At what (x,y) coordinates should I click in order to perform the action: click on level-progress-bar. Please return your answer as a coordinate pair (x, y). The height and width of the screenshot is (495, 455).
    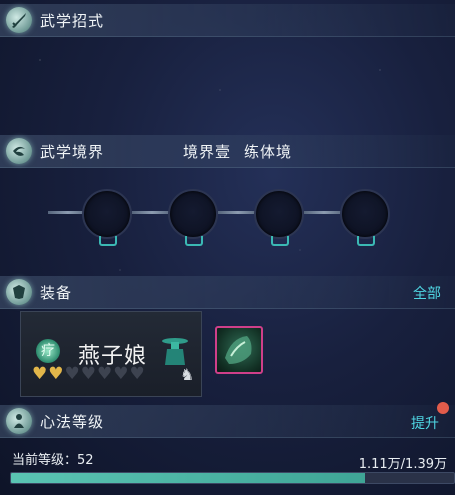
    Looking at the image, I should click on (232, 478).